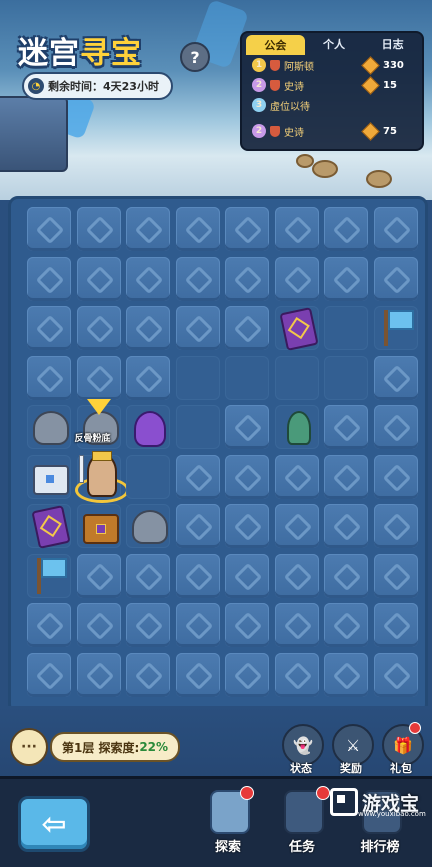  I want to click on floor-progress: 第1层 探索度: 22%, so click(115, 747).